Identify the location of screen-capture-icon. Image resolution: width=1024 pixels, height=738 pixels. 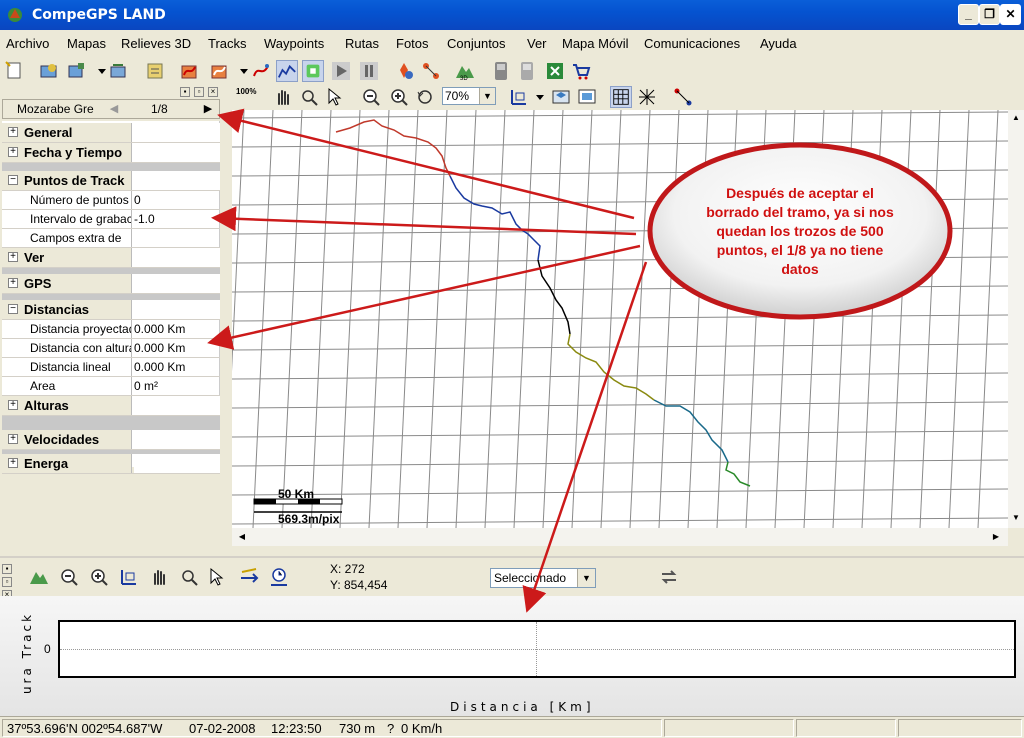
(587, 97).